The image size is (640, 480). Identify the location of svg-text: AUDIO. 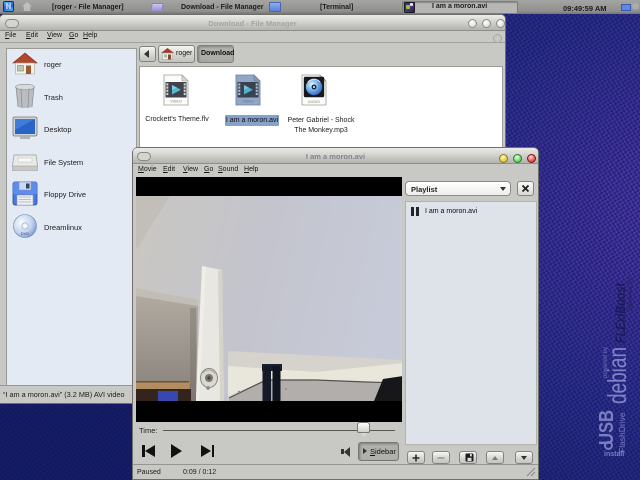
(314, 102).